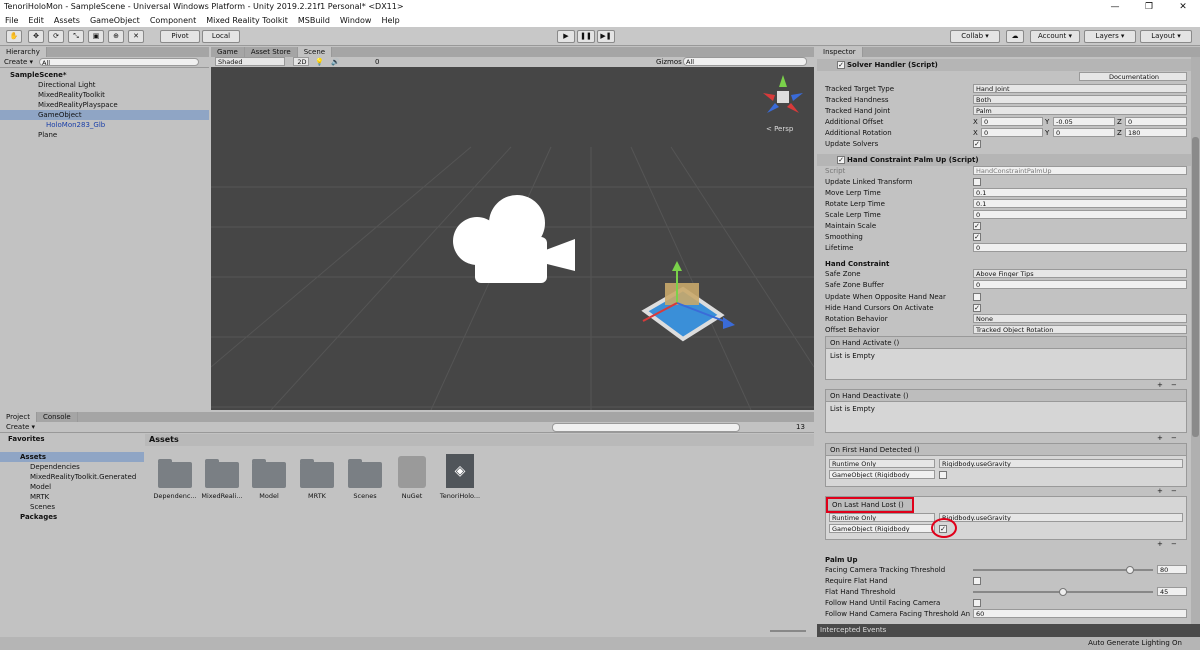 The height and width of the screenshot is (650, 1200). I want to click on audio-toggle-icon: 🔊, so click(335, 62).